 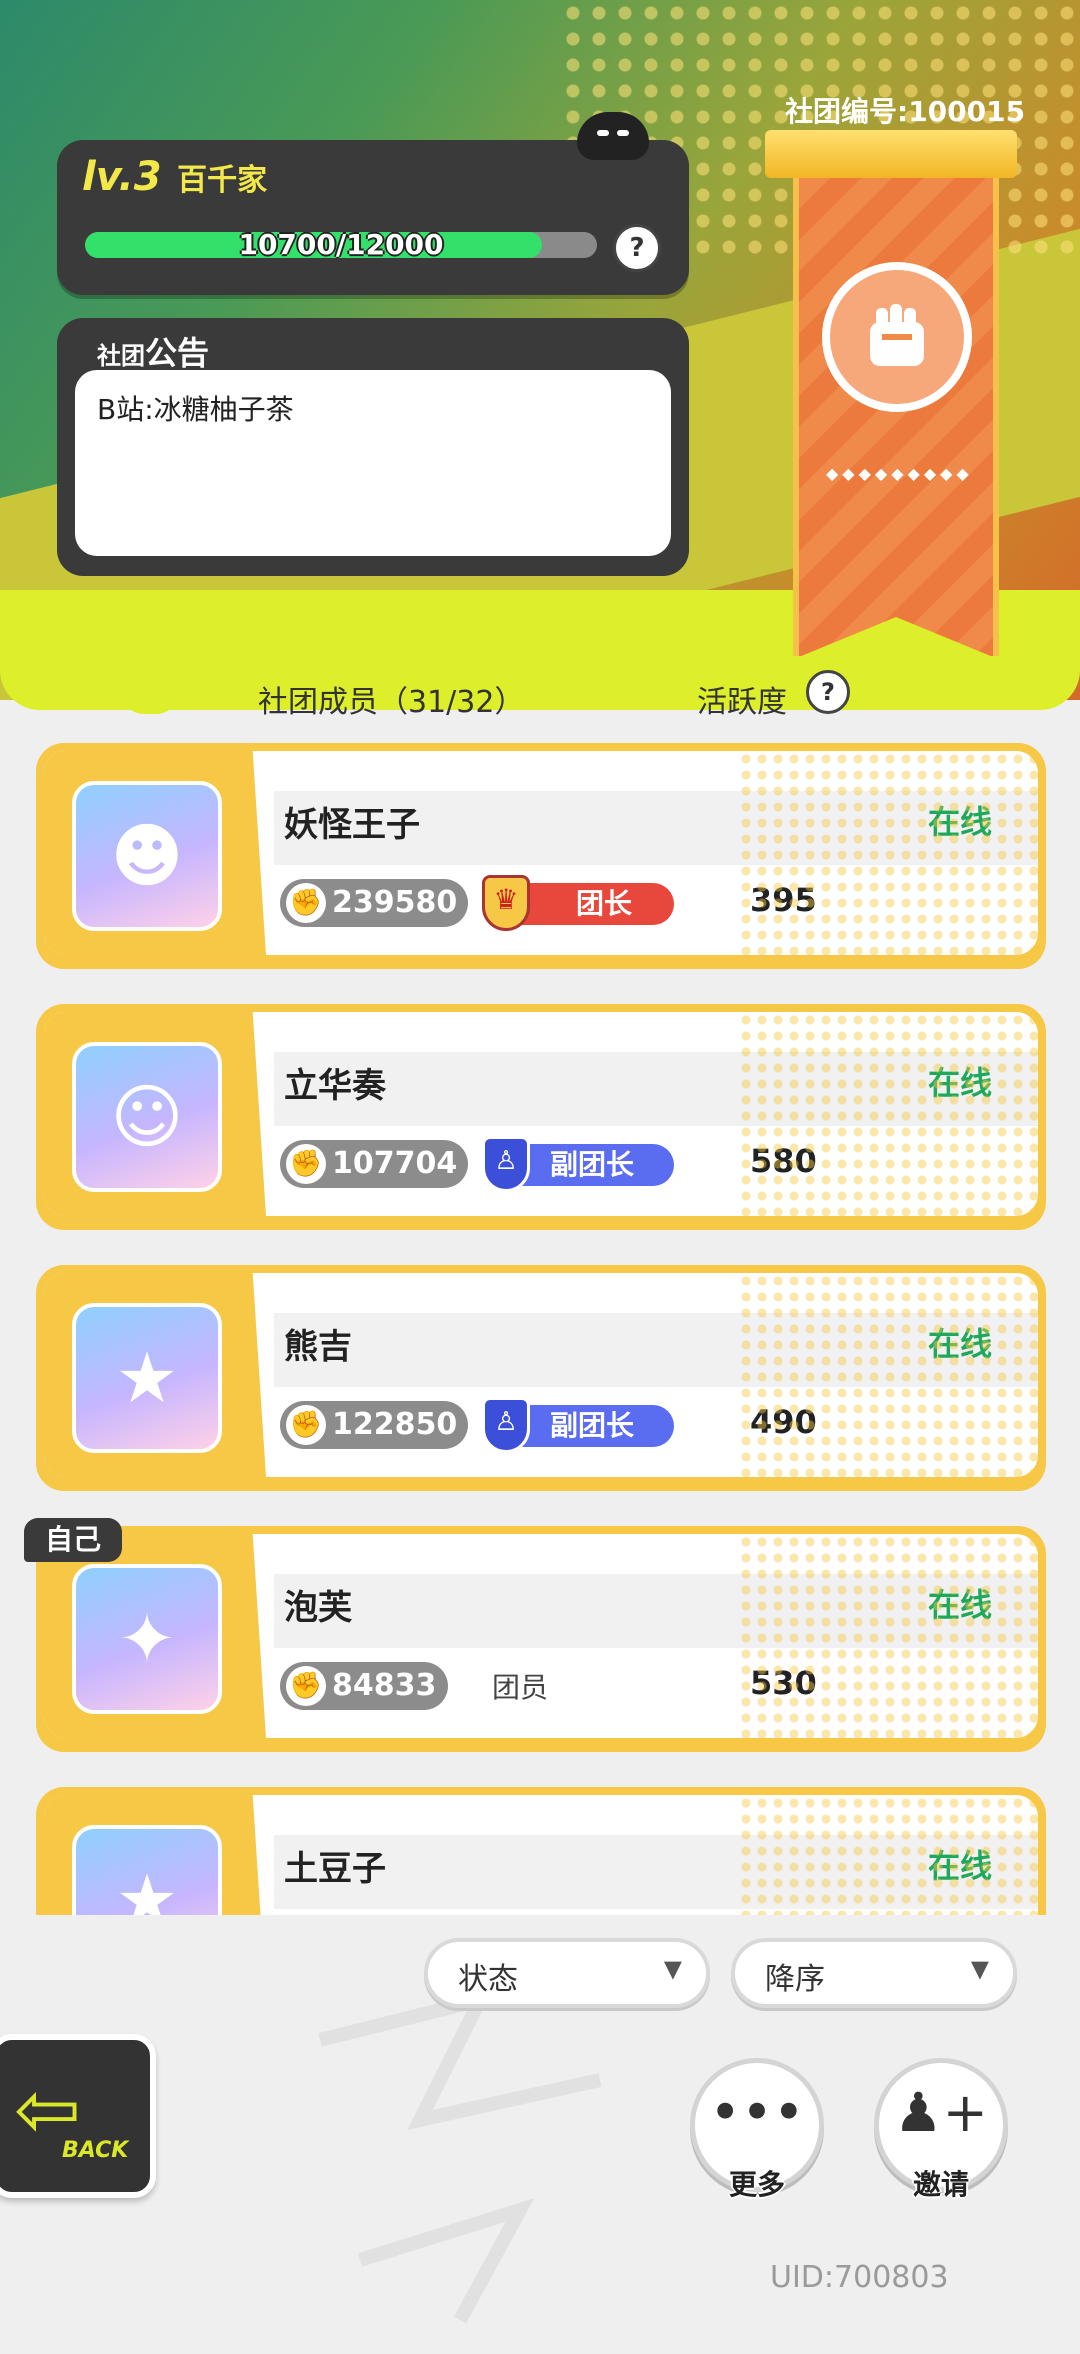 What do you see at coordinates (318, 1347) in the screenshot?
I see `member-name: 熊吉` at bounding box center [318, 1347].